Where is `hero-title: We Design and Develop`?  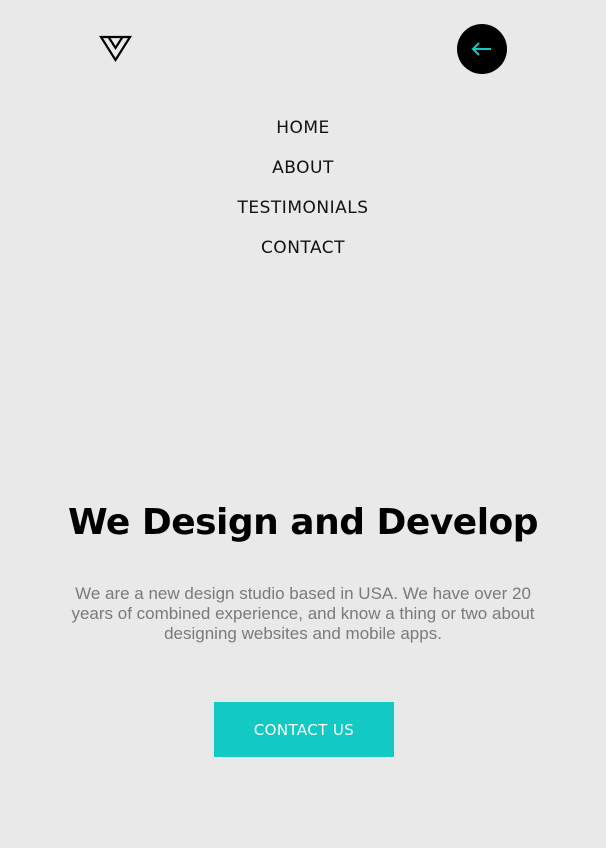
hero-title: We Design and Develop is located at coordinates (303, 522).